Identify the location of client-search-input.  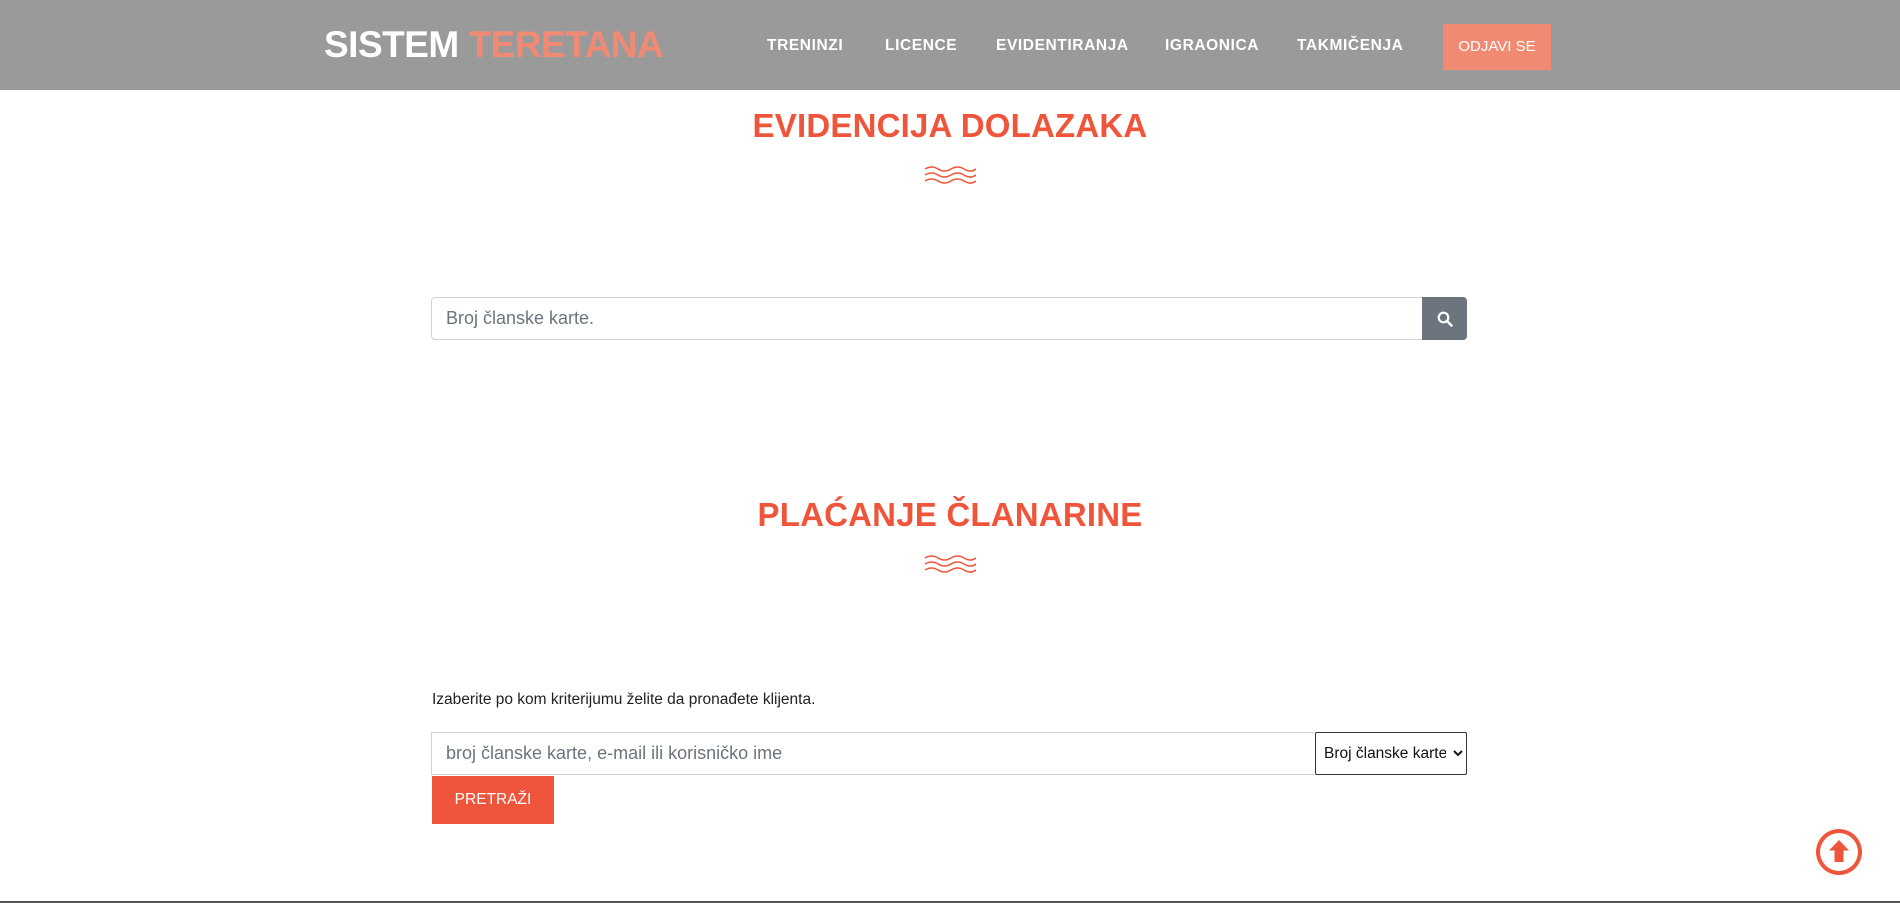
(873, 753).